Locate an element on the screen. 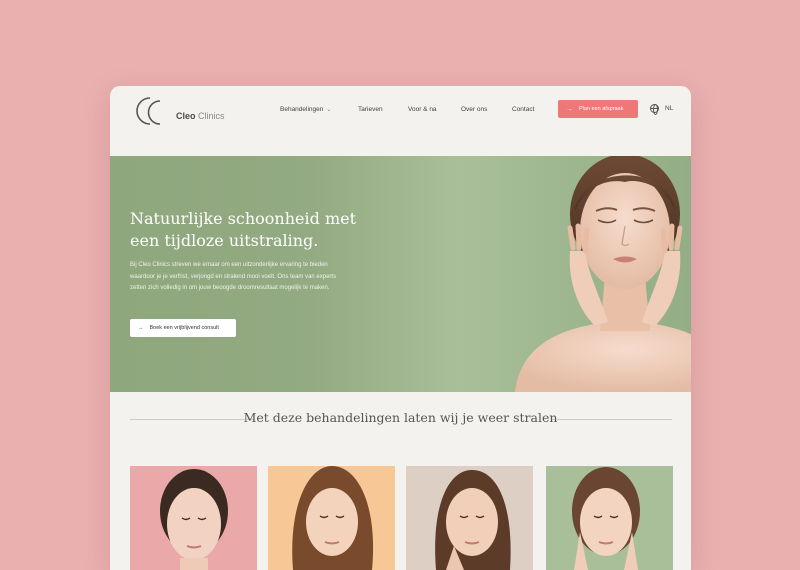 Image resolution: width=800 pixels, height=570 pixels. nav-label: Voor & na is located at coordinates (422, 109).